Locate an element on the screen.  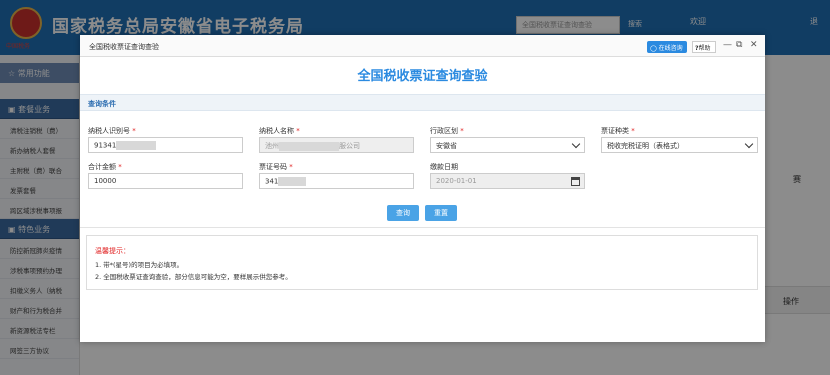
payment-date-input: 2020-01-01 is located at coordinates (507, 181).